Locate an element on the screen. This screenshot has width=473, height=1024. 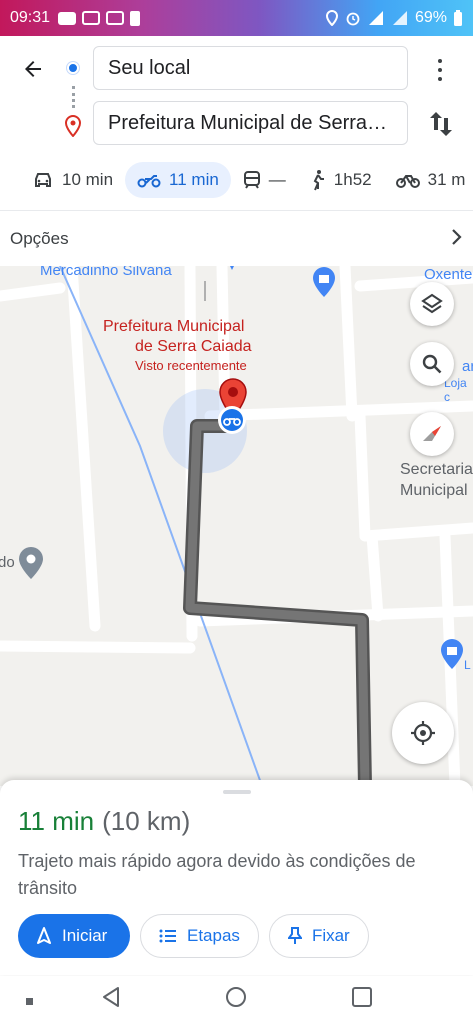
back-nav-icon is located at coordinates (111, 999).